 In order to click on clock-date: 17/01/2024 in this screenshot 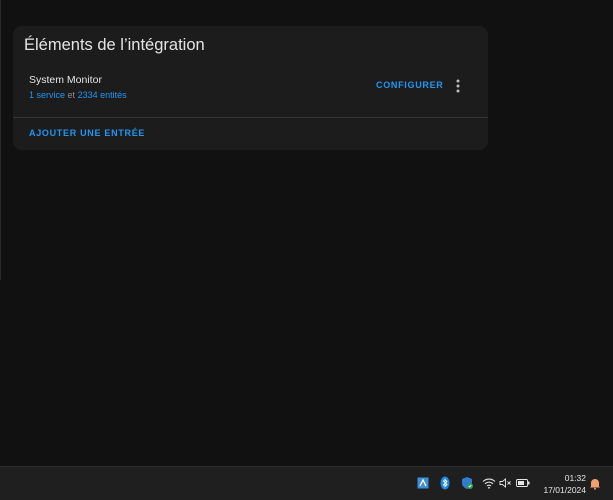, I will do `click(564, 490)`.